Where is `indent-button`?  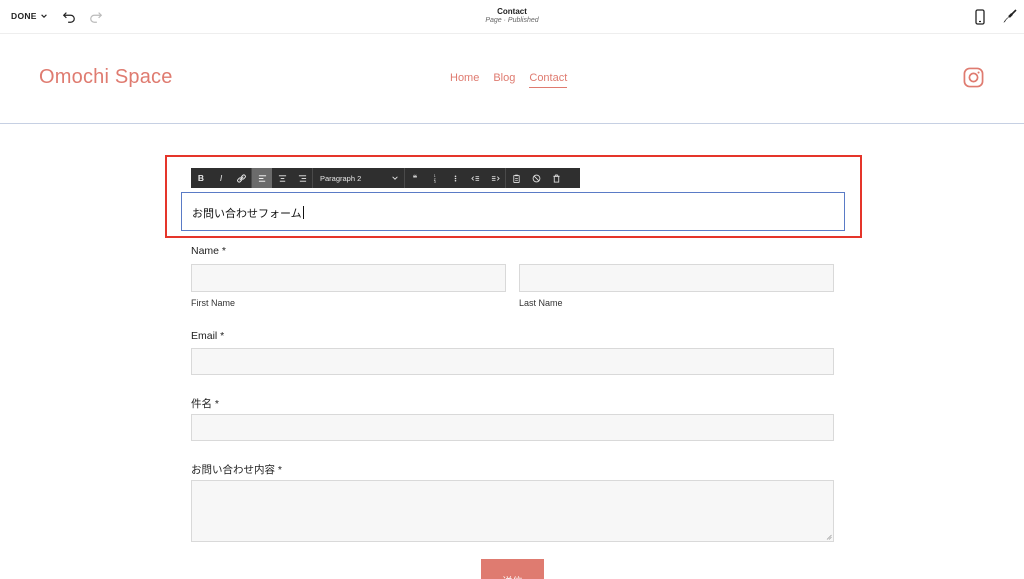 indent-button is located at coordinates (495, 178).